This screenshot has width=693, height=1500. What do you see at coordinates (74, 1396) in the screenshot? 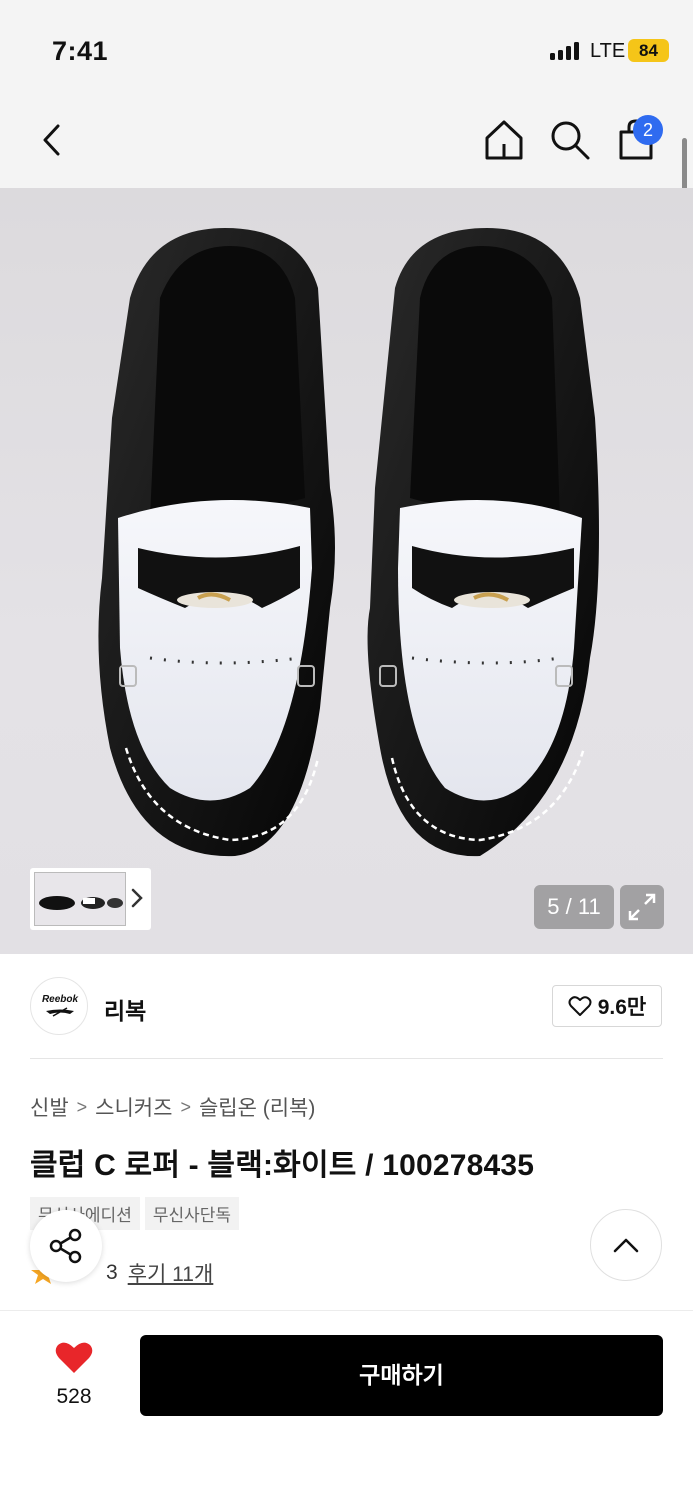
I see `wishlist-count: 528` at bounding box center [74, 1396].